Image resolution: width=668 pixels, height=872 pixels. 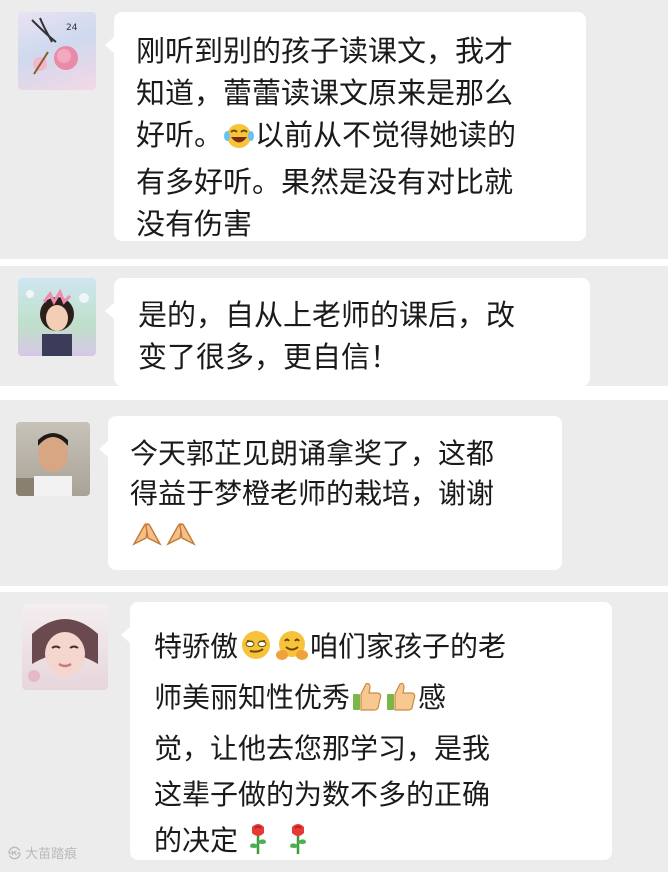 What do you see at coordinates (256, 652) in the screenshot?
I see `smirking-face-icon` at bounding box center [256, 652].